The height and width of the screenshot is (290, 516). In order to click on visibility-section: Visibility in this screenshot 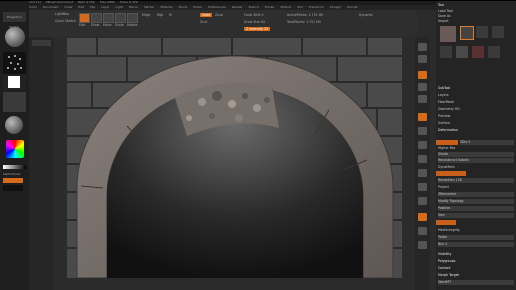, I will do `click(476, 254)`.